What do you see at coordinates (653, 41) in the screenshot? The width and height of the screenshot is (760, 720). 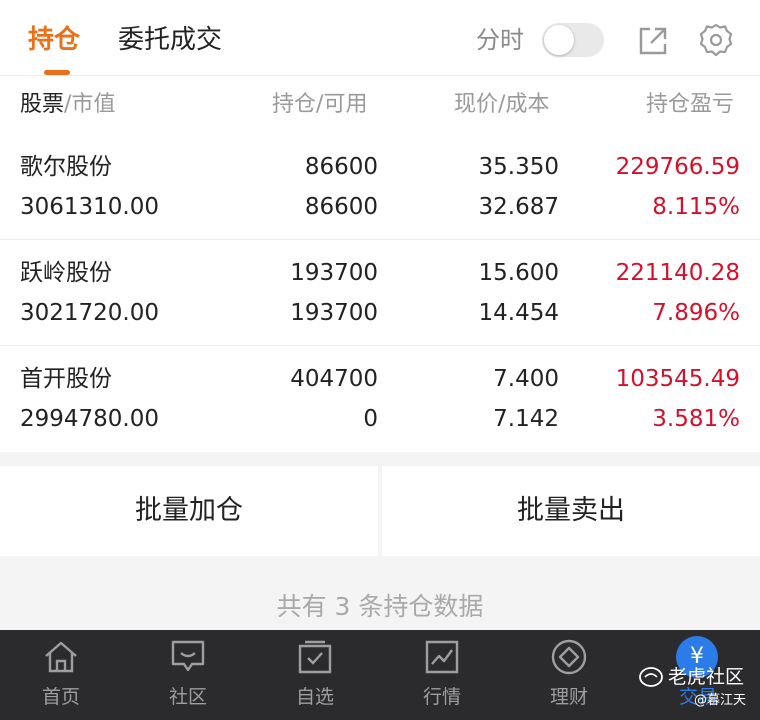 I see `share-icon` at bounding box center [653, 41].